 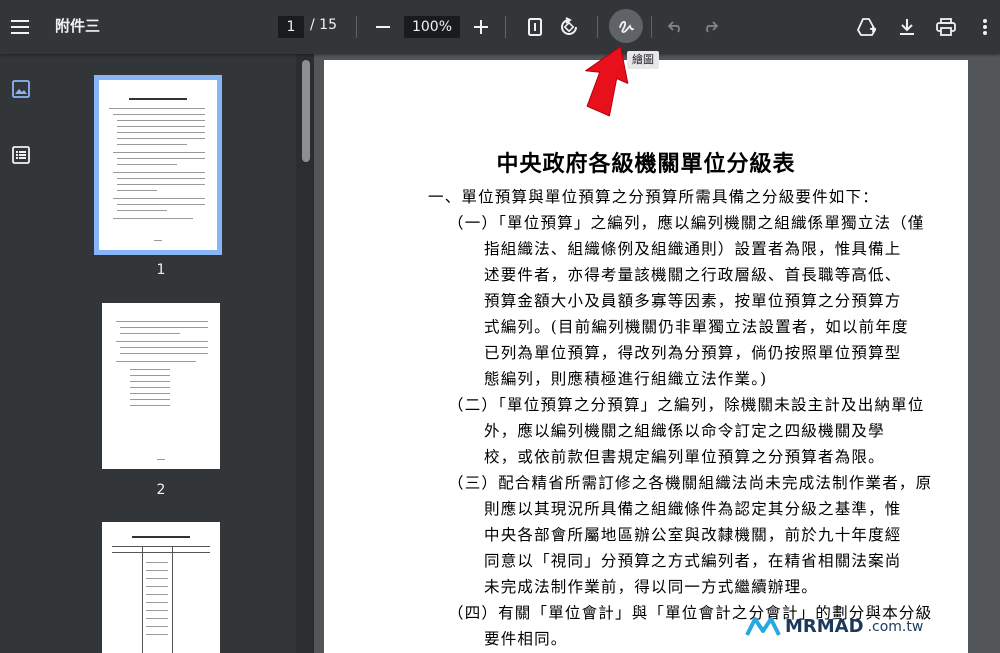 What do you see at coordinates (684, 457) in the screenshot?
I see `text-line: 校，或依前款但書規定編列單位預算之分預算者為限。` at bounding box center [684, 457].